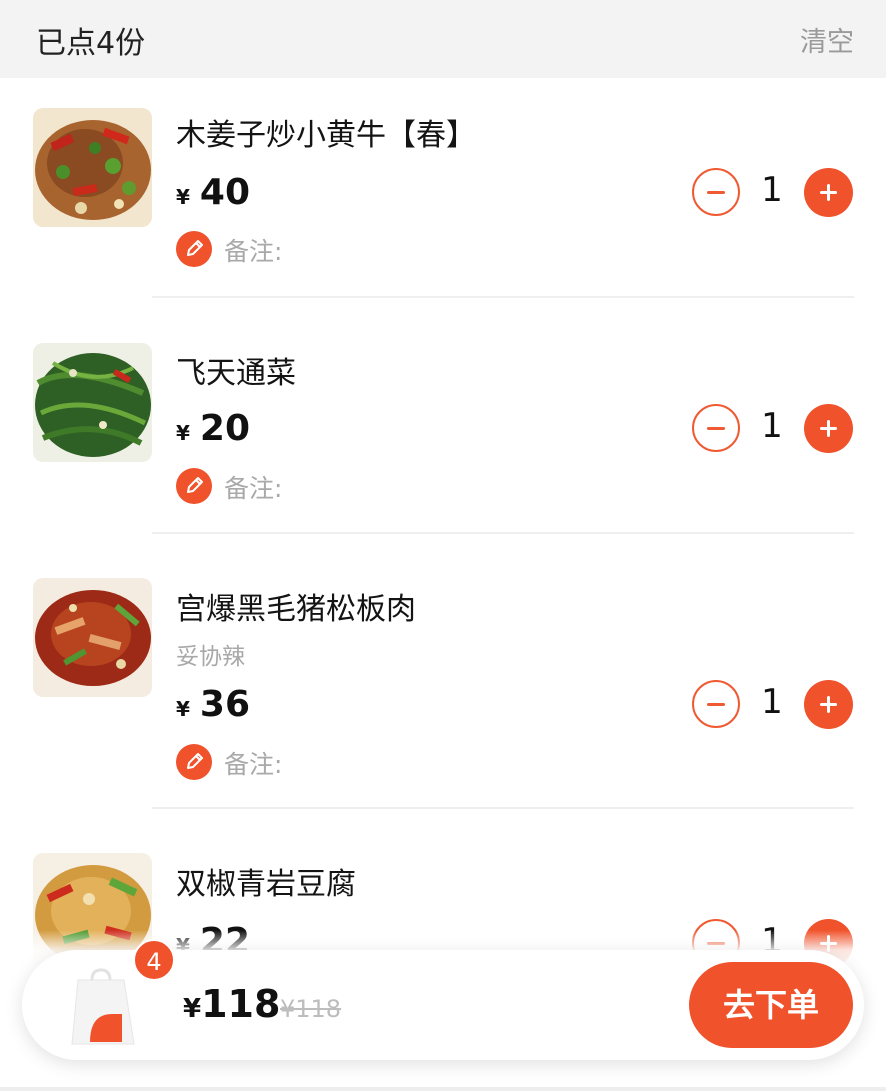  What do you see at coordinates (91, 43) in the screenshot?
I see `order-count-title: 已点4份` at bounding box center [91, 43].